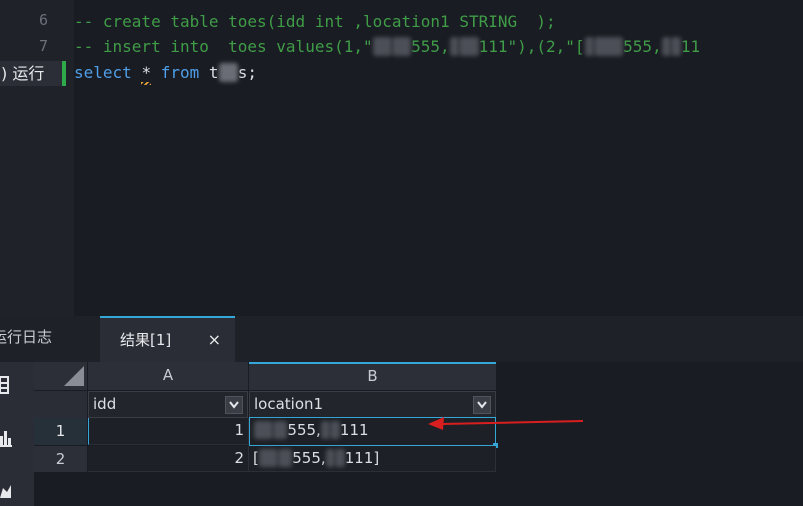  Describe the element at coordinates (168, 404) in the screenshot. I see `filter-idd: idd` at that location.